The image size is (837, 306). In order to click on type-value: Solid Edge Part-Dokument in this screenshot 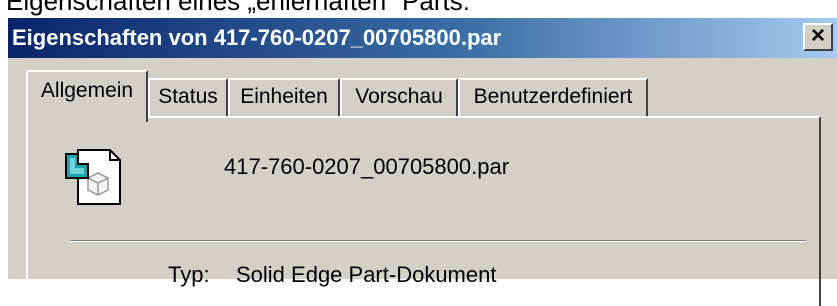, I will do `click(366, 274)`.